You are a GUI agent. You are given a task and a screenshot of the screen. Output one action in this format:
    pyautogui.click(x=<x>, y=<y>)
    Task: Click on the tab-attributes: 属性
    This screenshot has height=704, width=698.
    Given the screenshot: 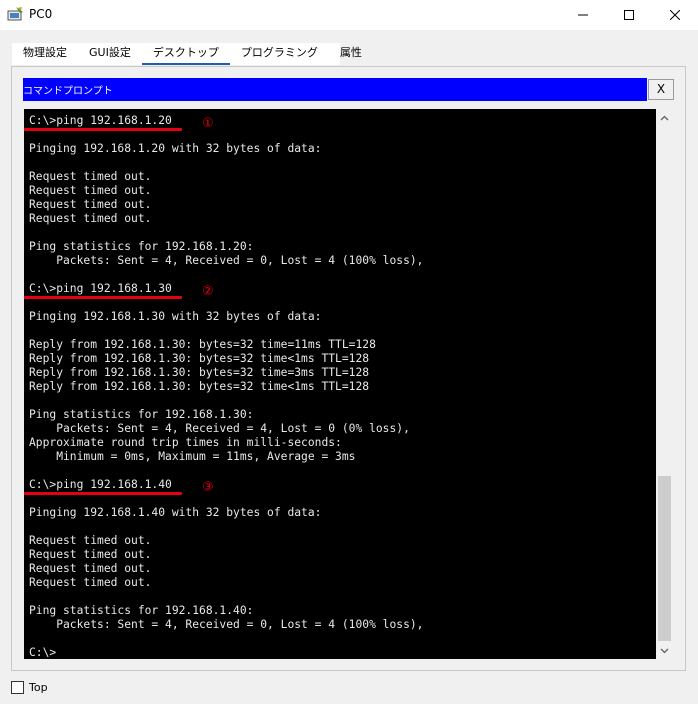 What is the action you would take?
    pyautogui.click(x=351, y=54)
    